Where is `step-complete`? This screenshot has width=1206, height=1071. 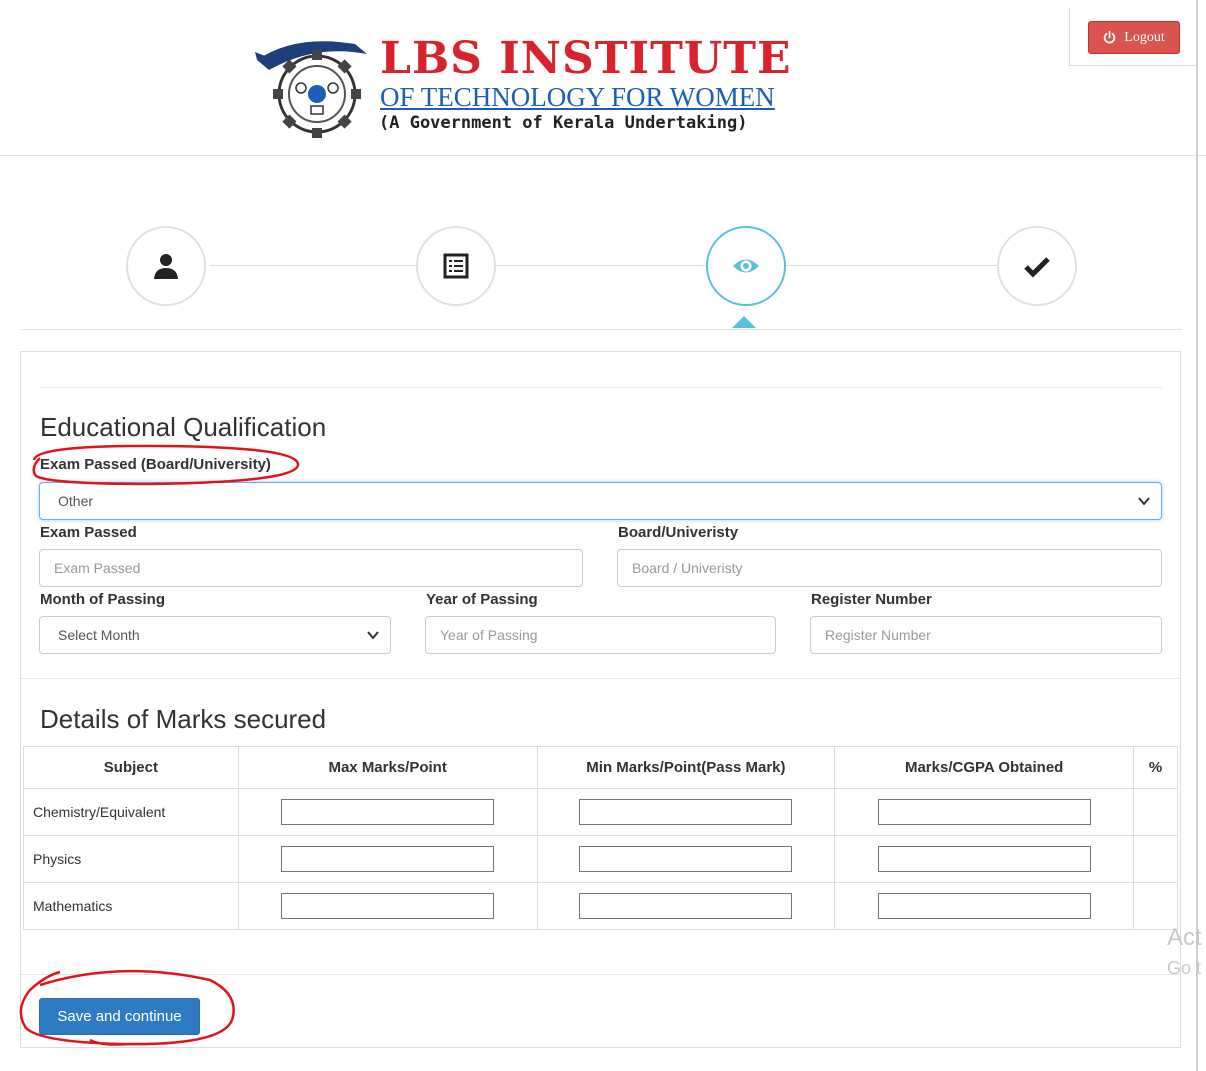
step-complete is located at coordinates (1037, 266).